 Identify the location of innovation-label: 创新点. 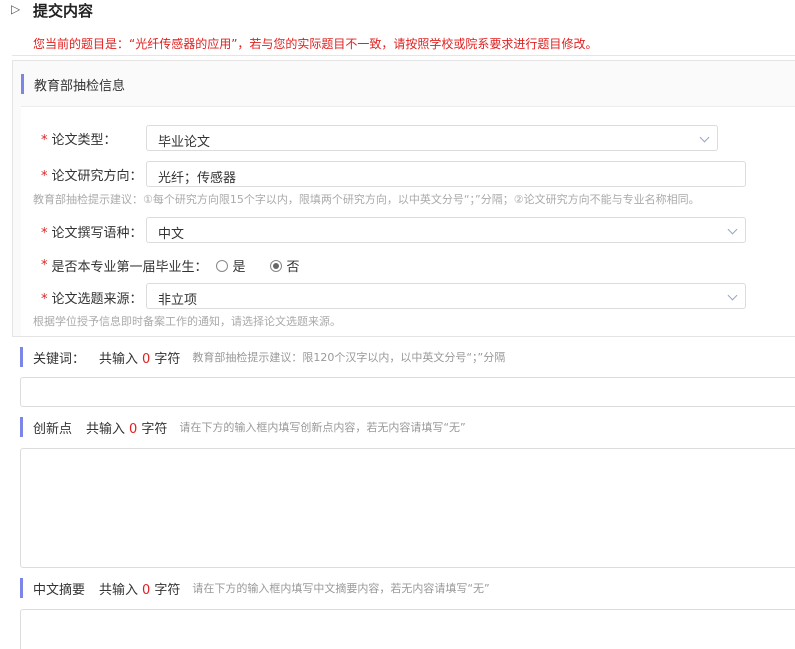
(53, 429).